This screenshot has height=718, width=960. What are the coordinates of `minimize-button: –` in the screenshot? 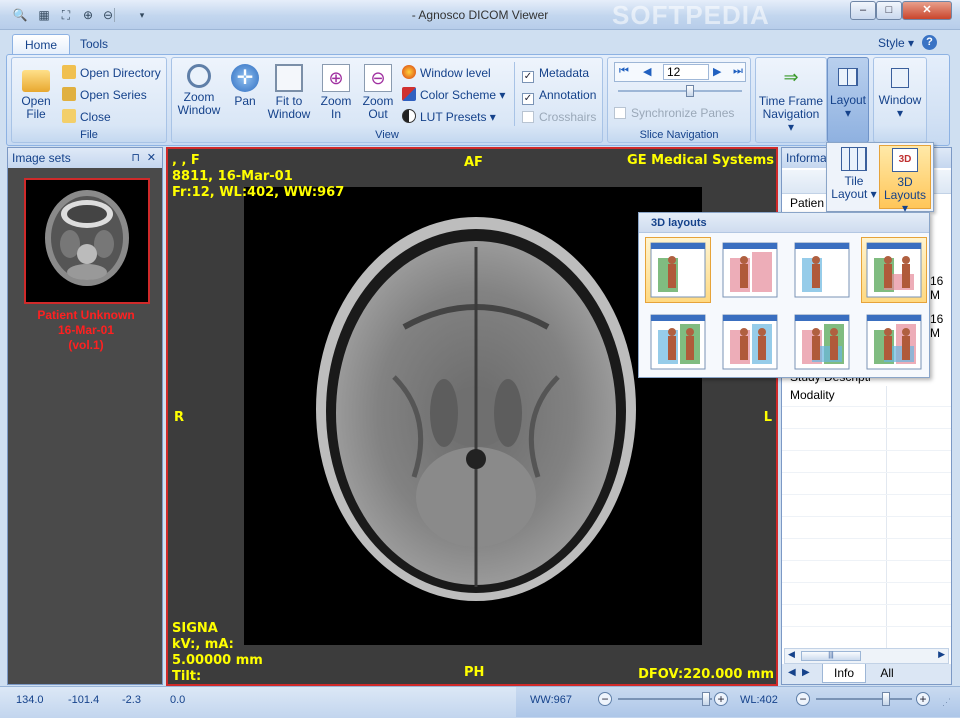 It's located at (863, 10).